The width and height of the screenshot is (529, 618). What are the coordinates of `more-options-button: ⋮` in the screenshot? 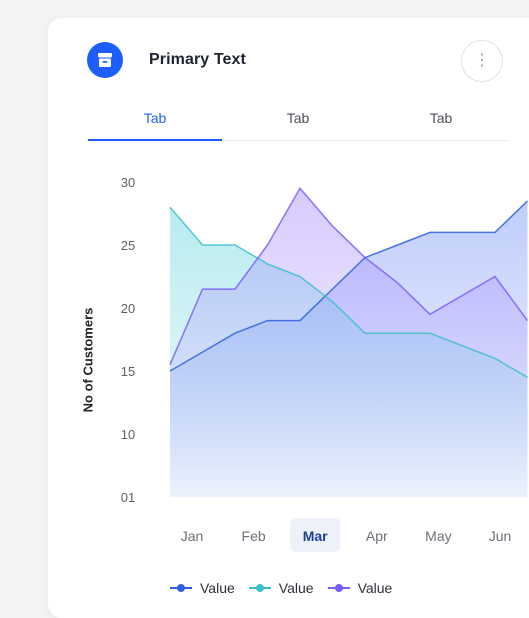 It's located at (482, 61).